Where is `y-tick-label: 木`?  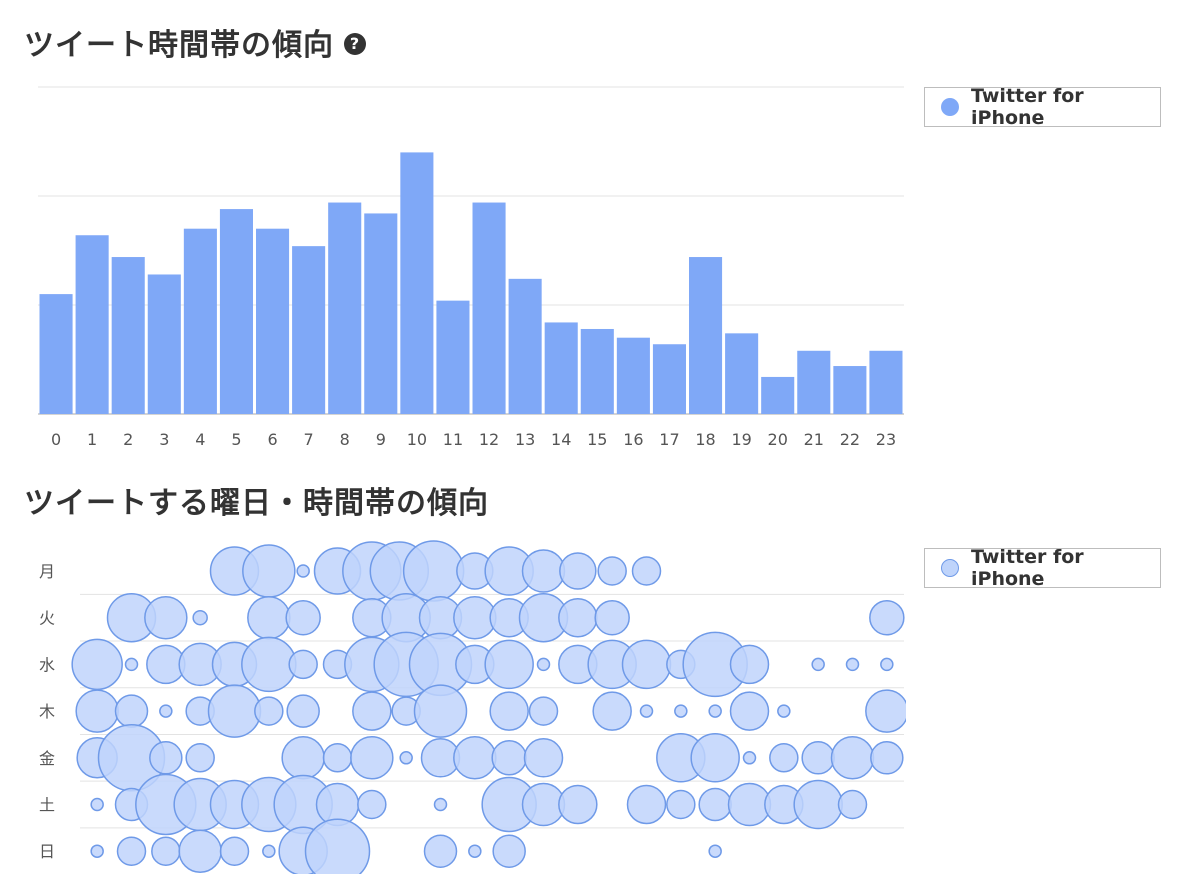
y-tick-label: 木 is located at coordinates (47, 711).